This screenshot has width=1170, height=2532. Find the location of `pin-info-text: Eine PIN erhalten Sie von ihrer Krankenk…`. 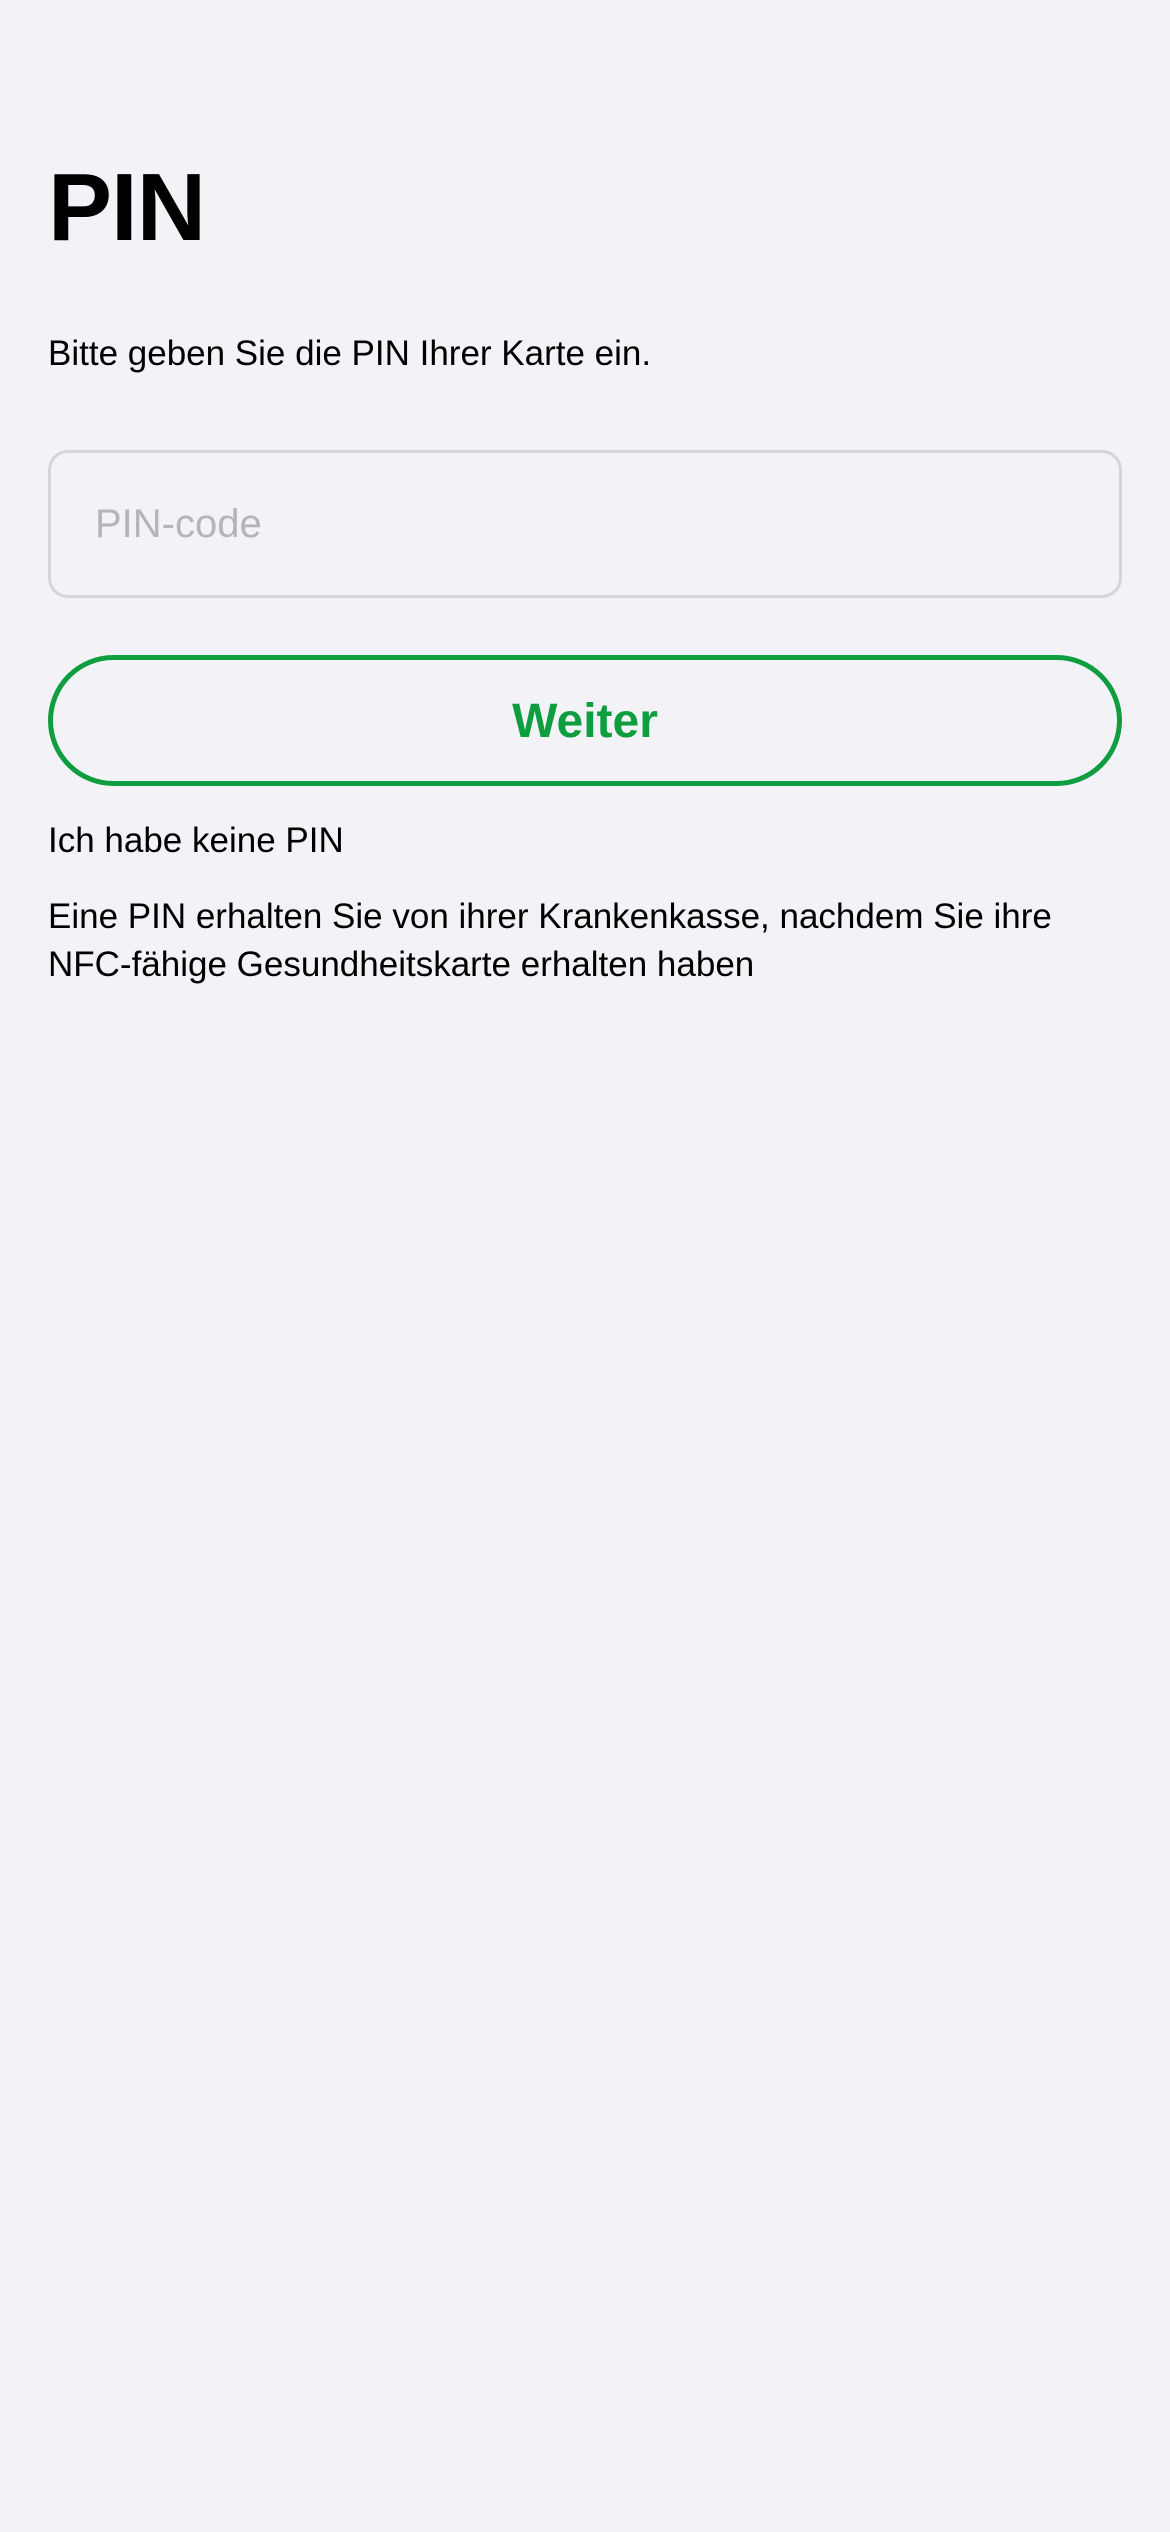

pin-info-text: Eine PIN erhalten Sie von ihrer Krankenk… is located at coordinates (550, 940).